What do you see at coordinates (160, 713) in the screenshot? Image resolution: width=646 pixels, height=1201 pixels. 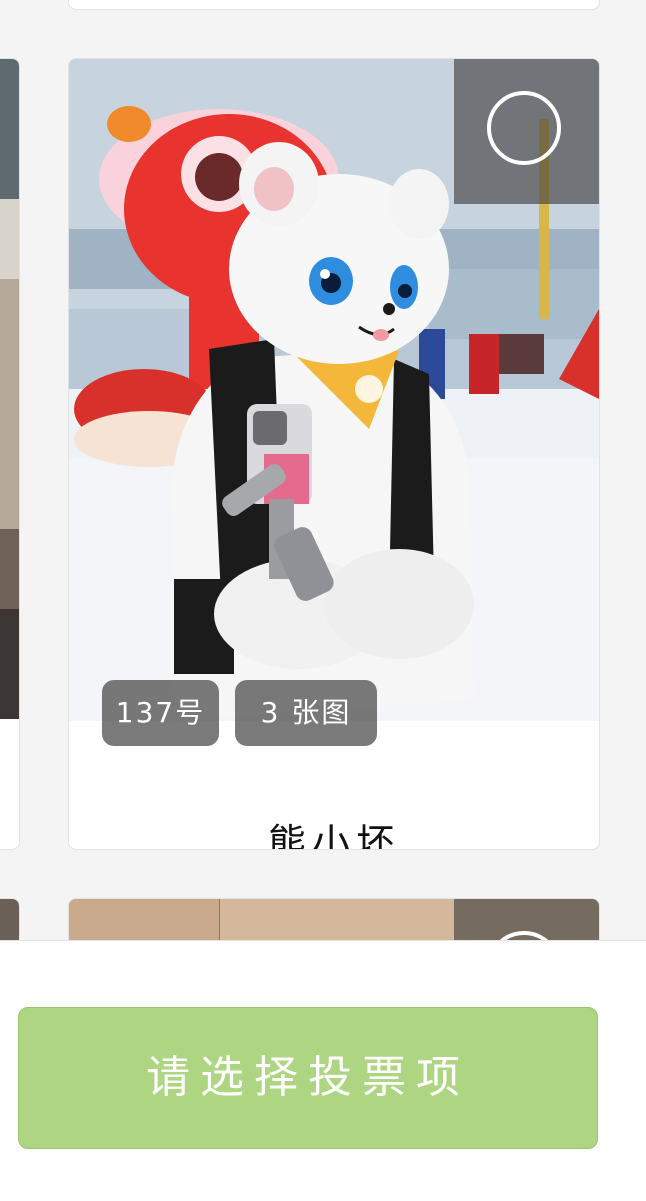 I see `entry-number-badge: 137号` at bounding box center [160, 713].